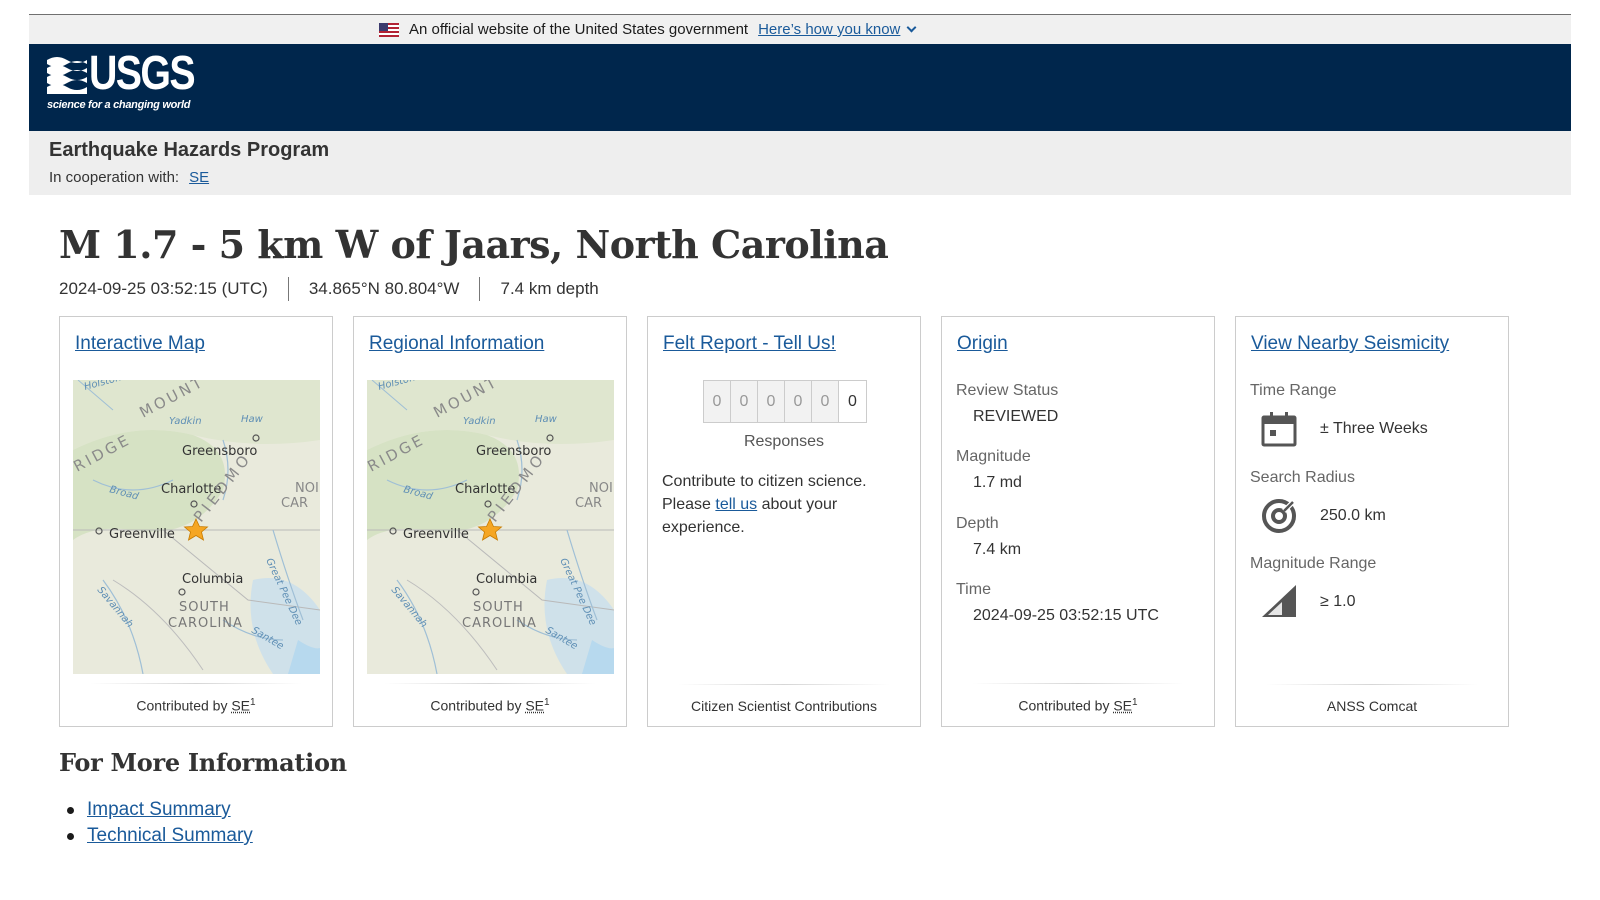 The image size is (1600, 900). Describe the element at coordinates (1338, 601) in the screenshot. I see `magnitude-range-value: ≥ 1.0` at that location.